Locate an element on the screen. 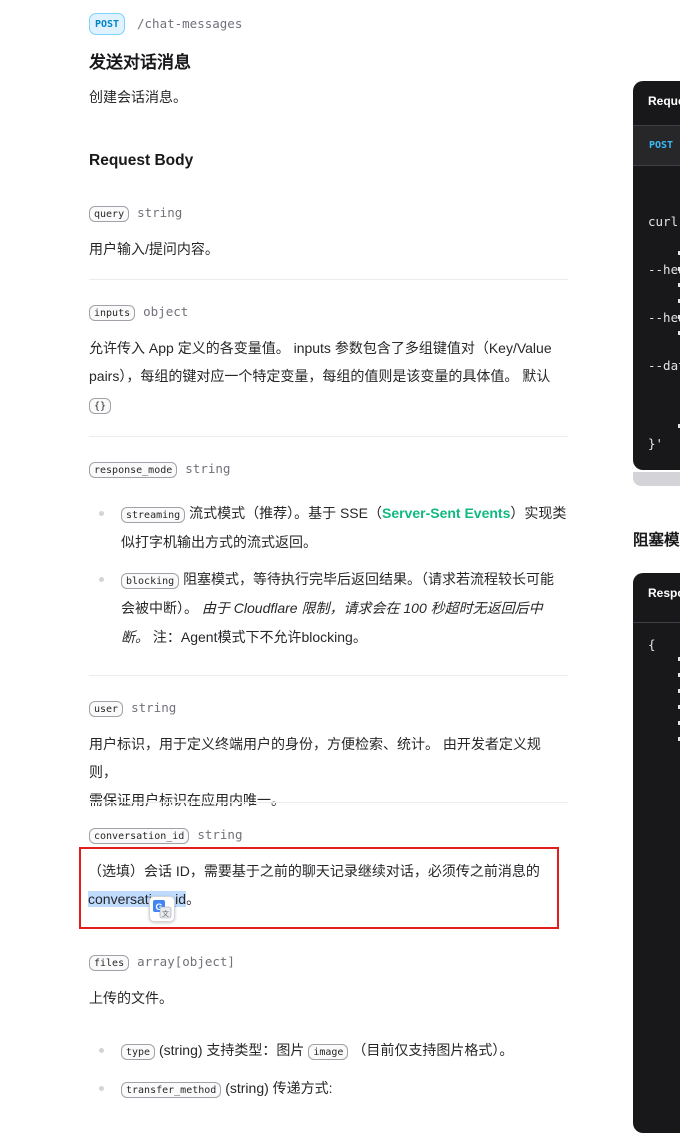 This screenshot has height=1133, width=680. page-title: 发送对话消息 is located at coordinates (140, 62).